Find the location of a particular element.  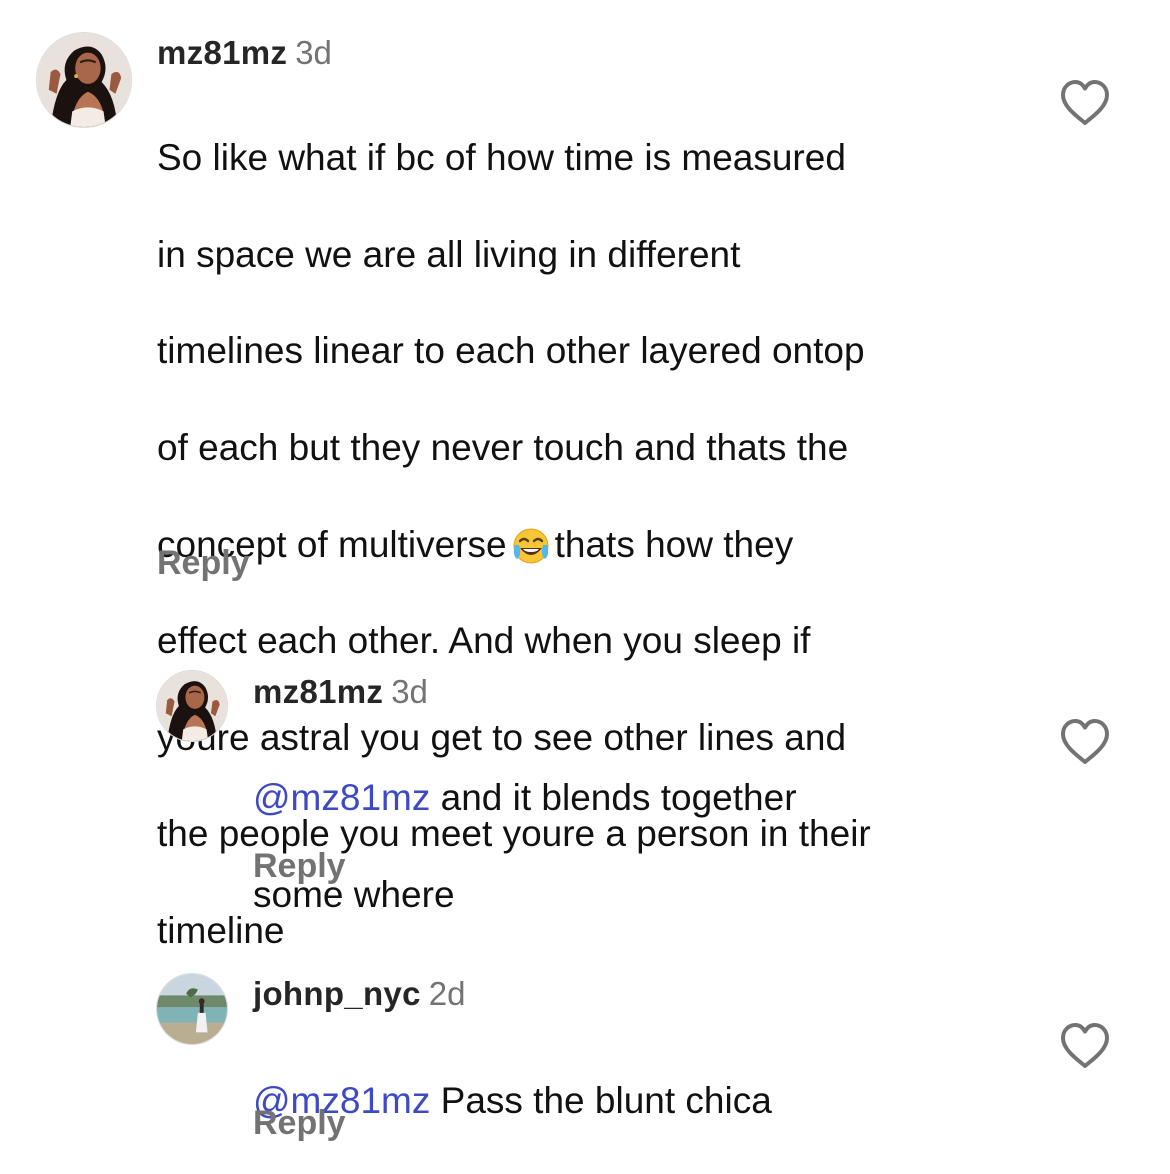

timestamp: 2d is located at coordinates (447, 993).